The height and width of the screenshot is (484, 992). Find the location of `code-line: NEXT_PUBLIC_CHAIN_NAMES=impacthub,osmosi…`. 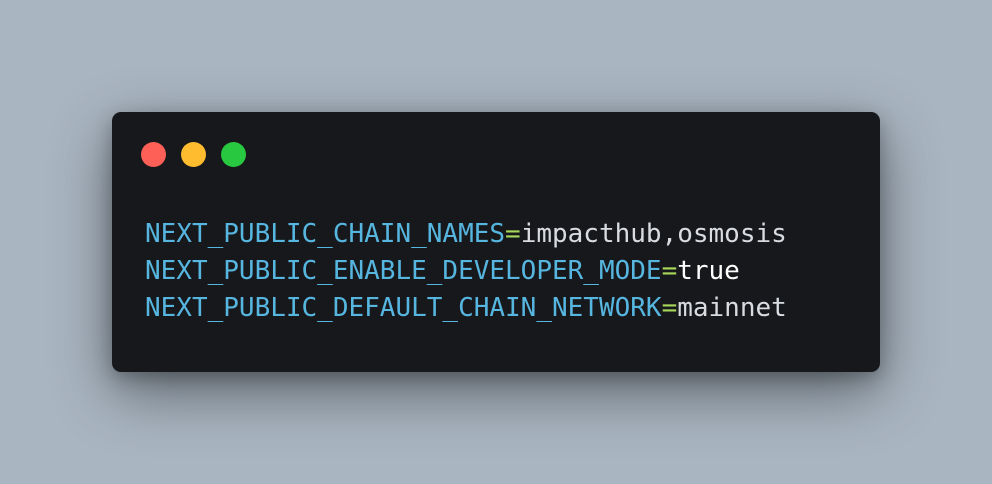

code-line: NEXT_PUBLIC_CHAIN_NAMES=impacthub,osmosi… is located at coordinates (466, 234).